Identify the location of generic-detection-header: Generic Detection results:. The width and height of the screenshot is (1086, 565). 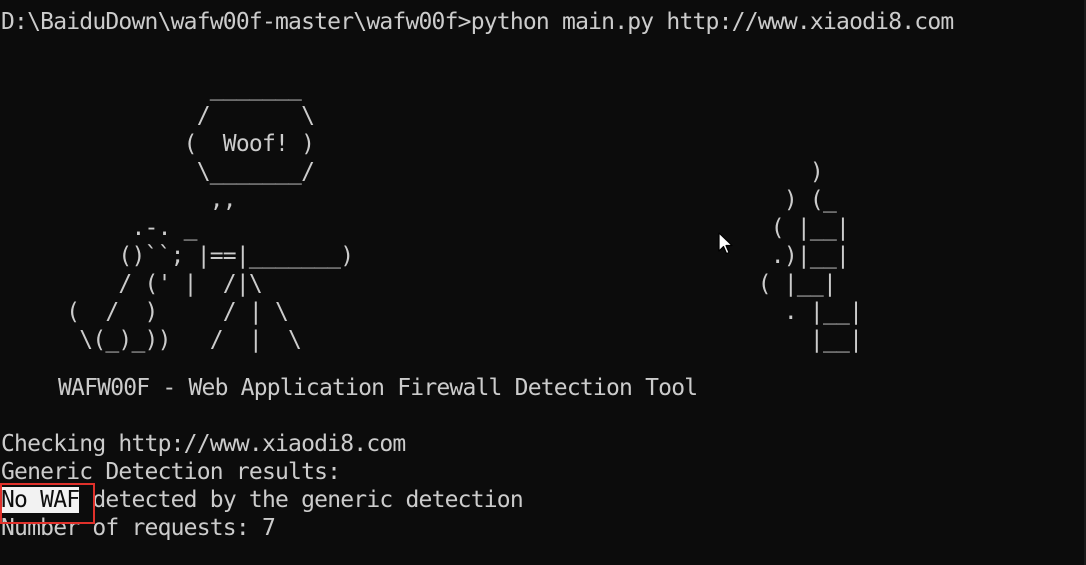
(171, 472).